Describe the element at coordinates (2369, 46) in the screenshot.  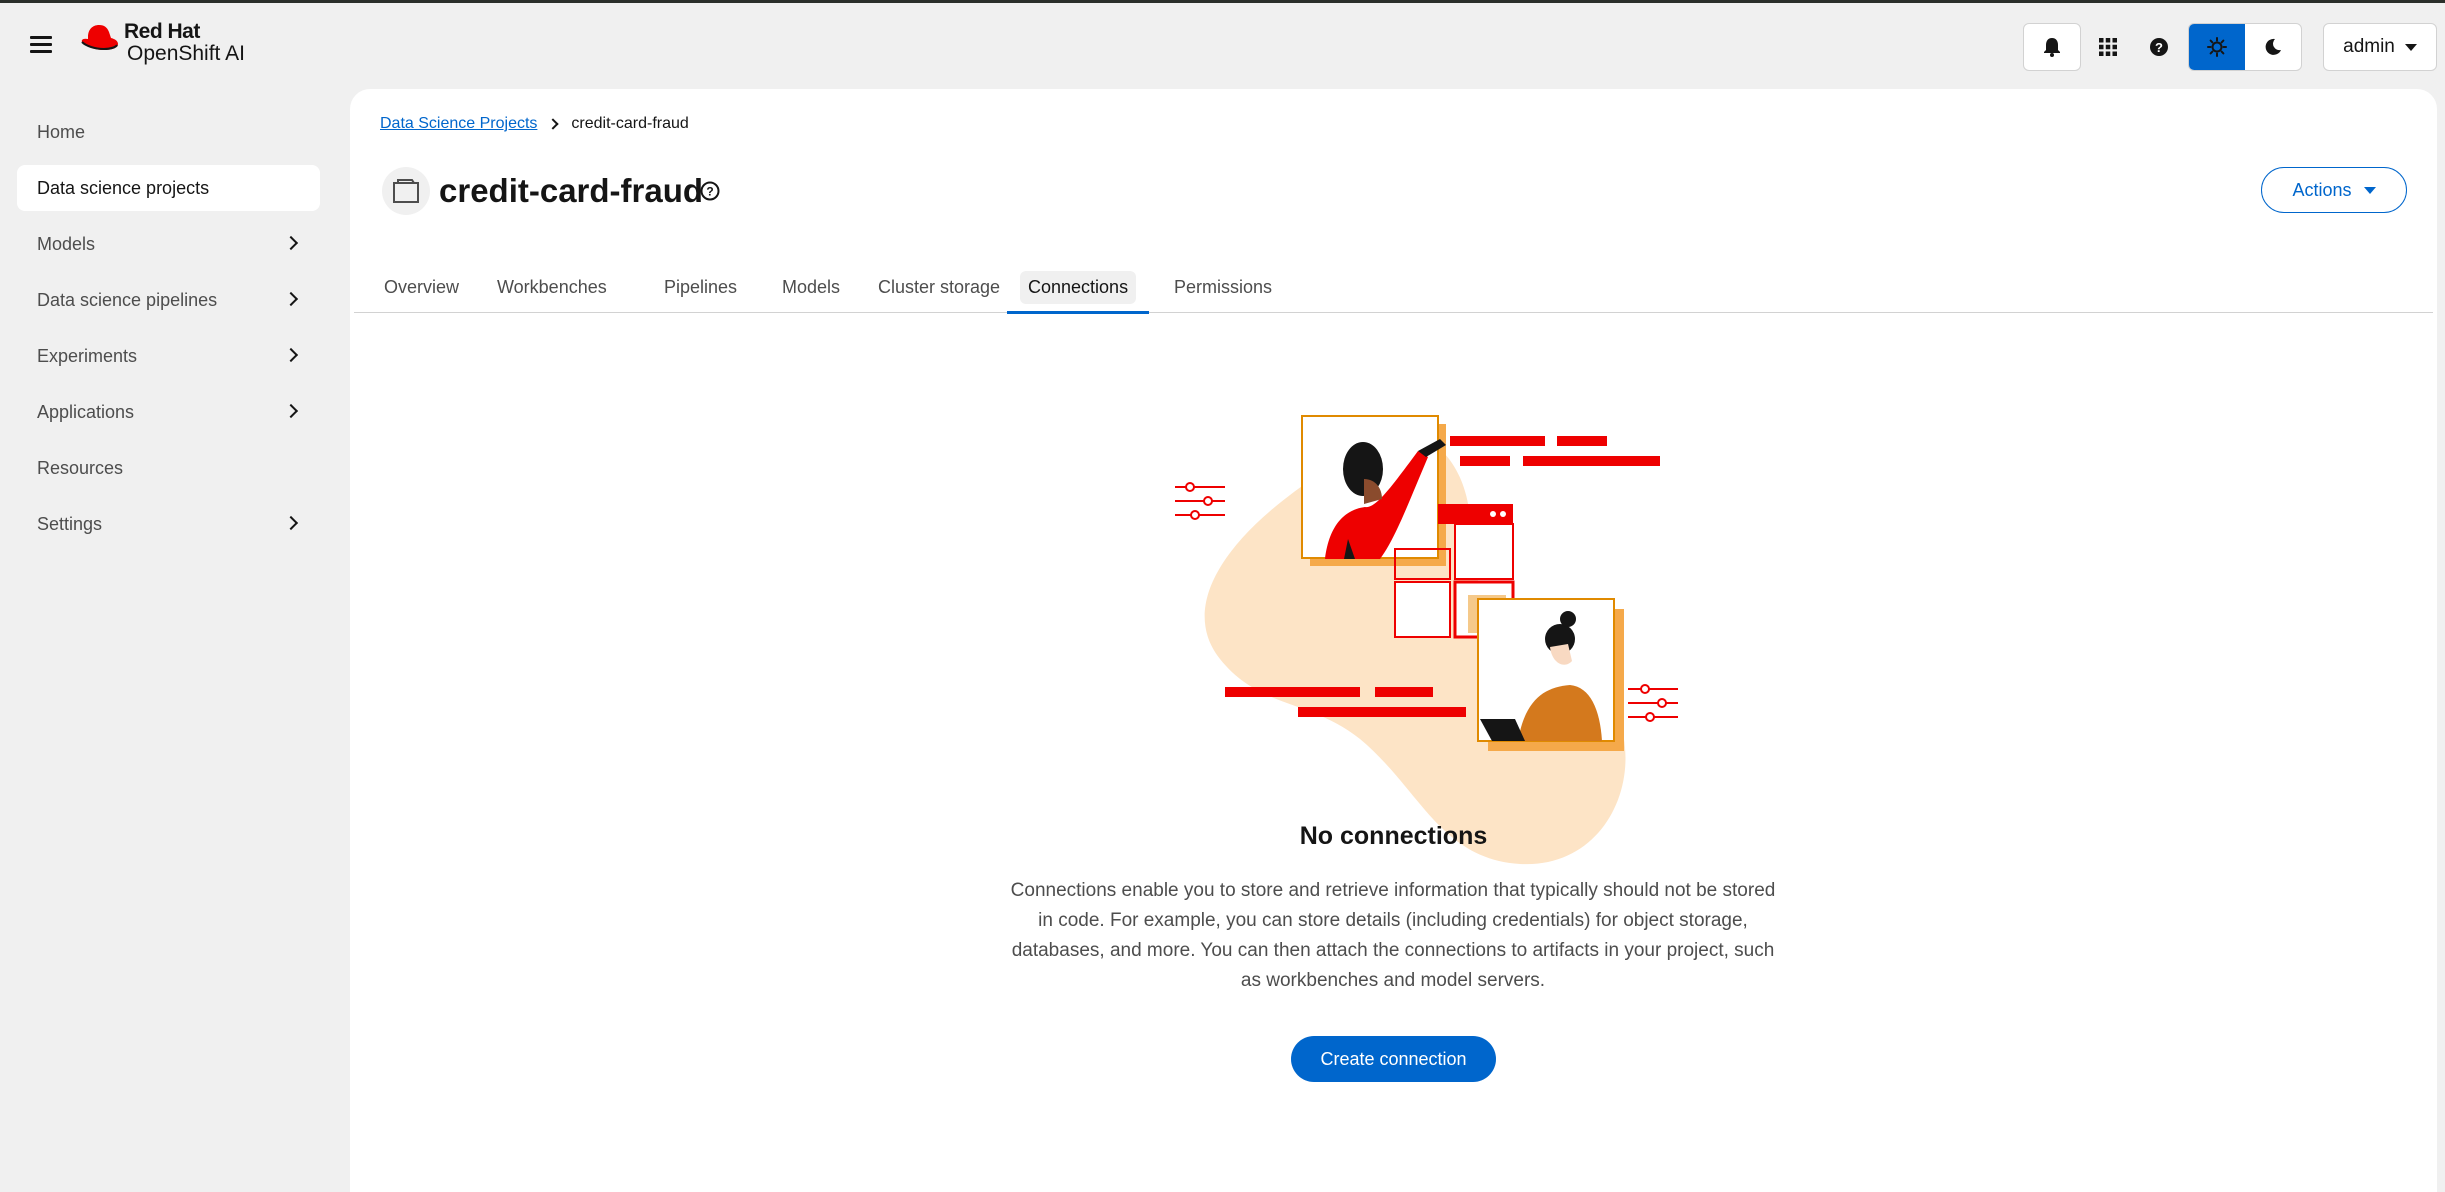
I see `user-name: admin` at that location.